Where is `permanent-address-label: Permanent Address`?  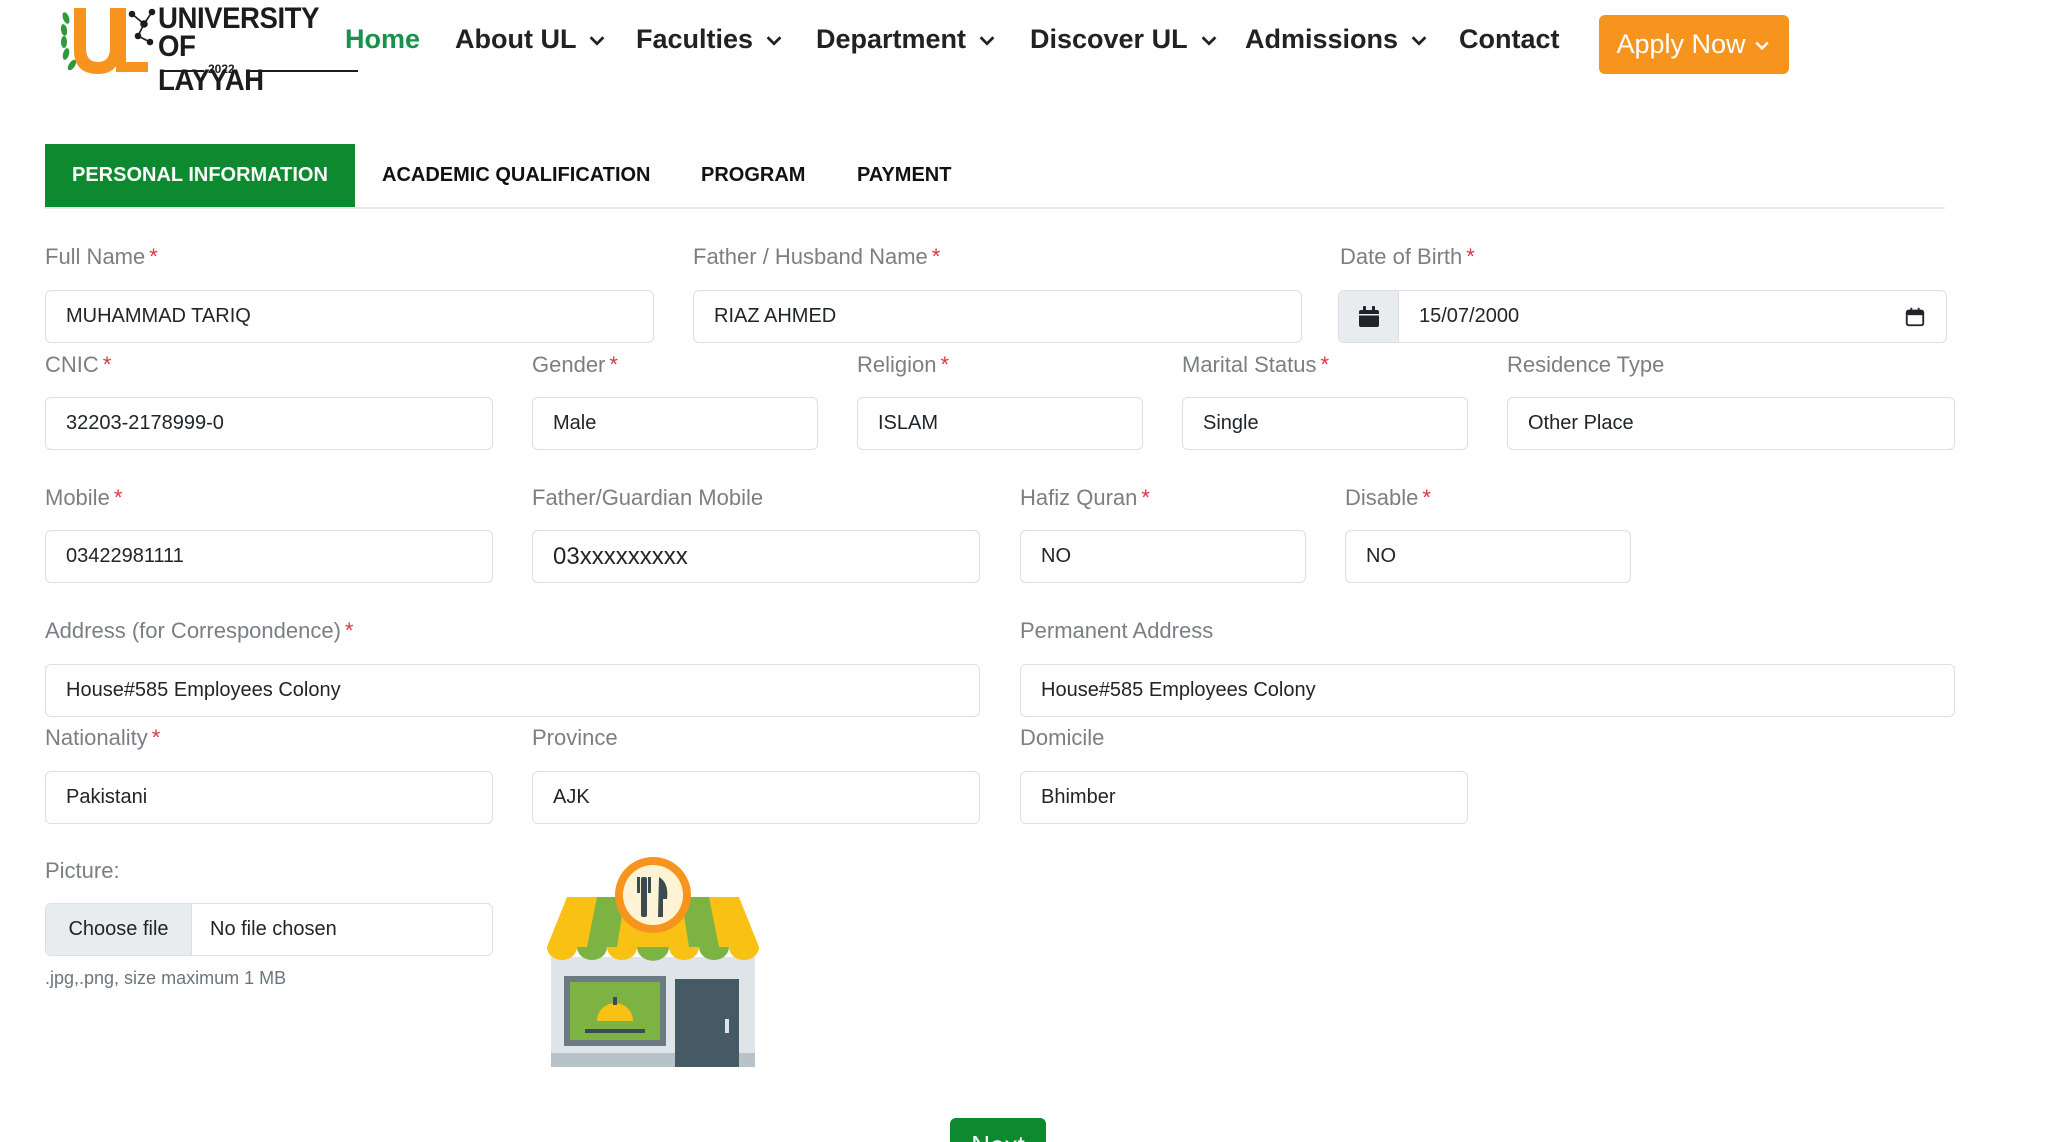 permanent-address-label: Permanent Address is located at coordinates (1117, 630).